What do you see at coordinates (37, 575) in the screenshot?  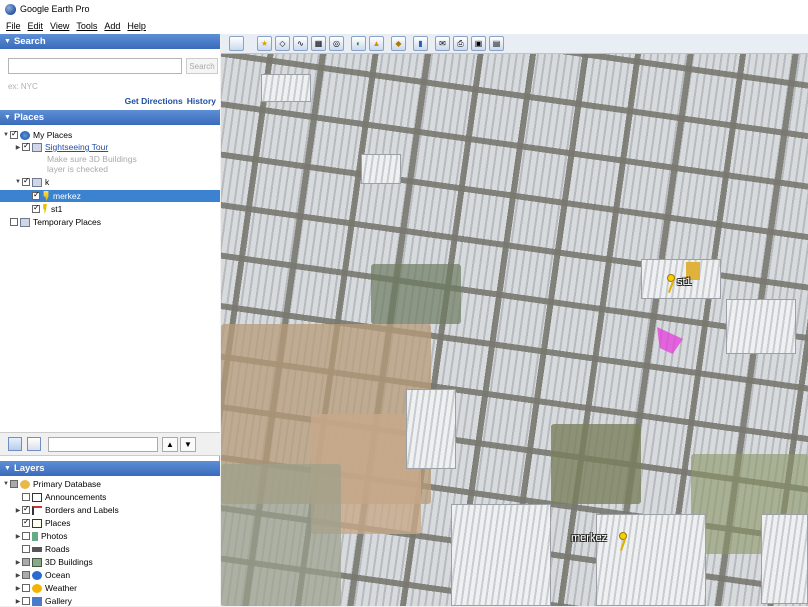 I see `ocean-icon` at bounding box center [37, 575].